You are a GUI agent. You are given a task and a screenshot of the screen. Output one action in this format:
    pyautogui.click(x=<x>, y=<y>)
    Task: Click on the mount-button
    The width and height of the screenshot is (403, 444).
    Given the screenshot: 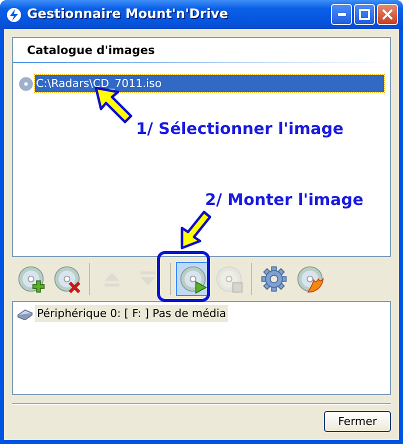 What is the action you would take?
    pyautogui.click(x=193, y=279)
    